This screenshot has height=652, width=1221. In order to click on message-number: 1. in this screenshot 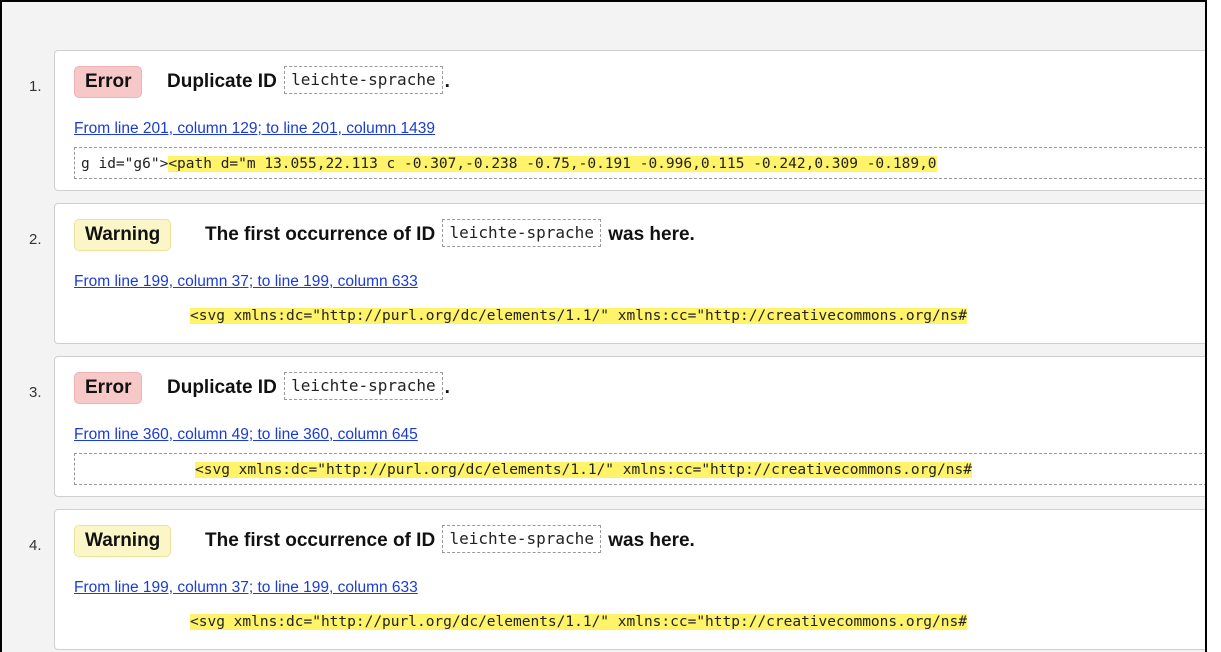, I will do `click(35, 86)`.